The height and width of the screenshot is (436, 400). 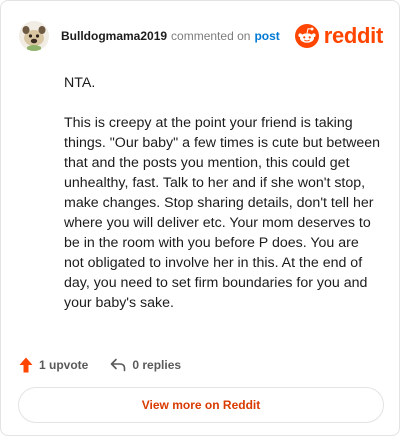 What do you see at coordinates (306, 36) in the screenshot?
I see `reddit-snoo-icon` at bounding box center [306, 36].